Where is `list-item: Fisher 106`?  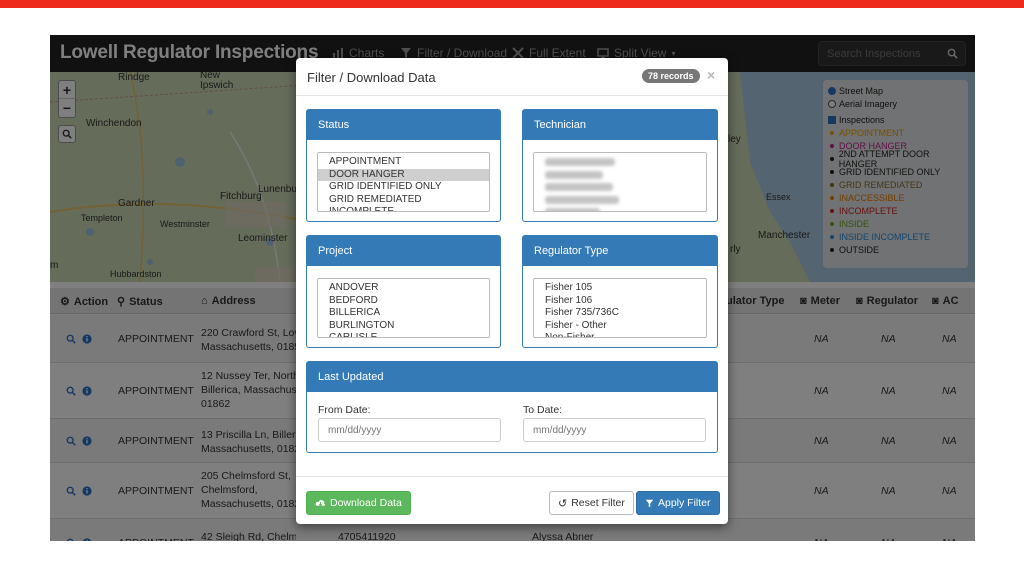 list-item: Fisher 106 is located at coordinates (620, 301).